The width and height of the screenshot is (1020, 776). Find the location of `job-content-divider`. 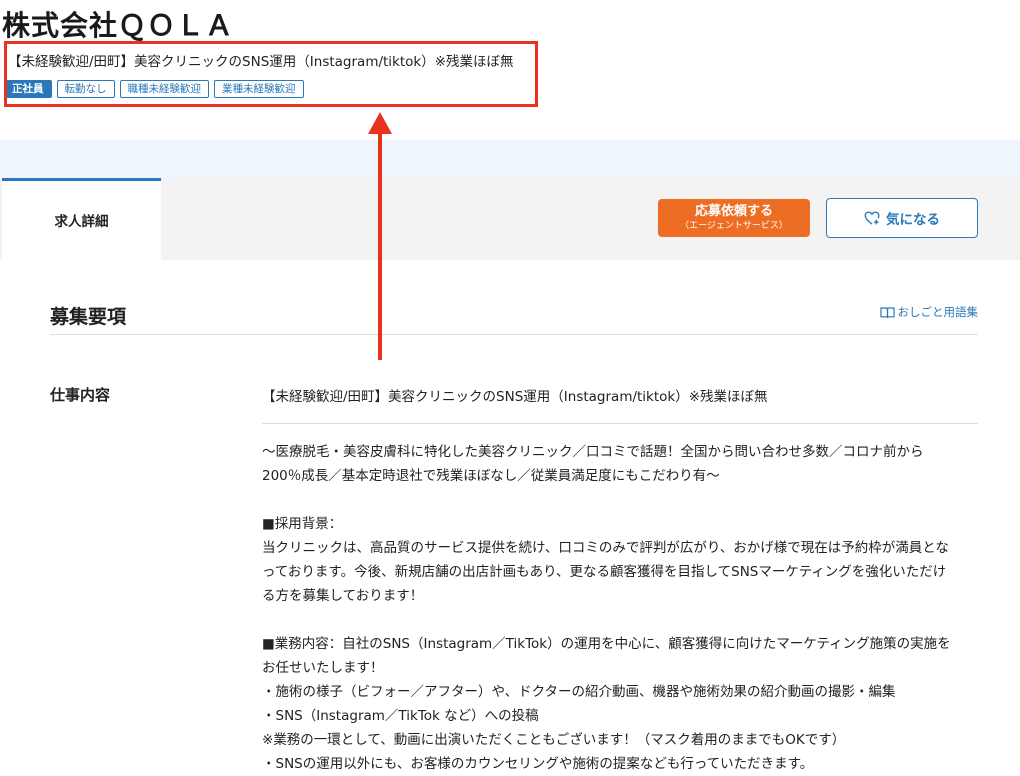

job-content-divider is located at coordinates (620, 423).